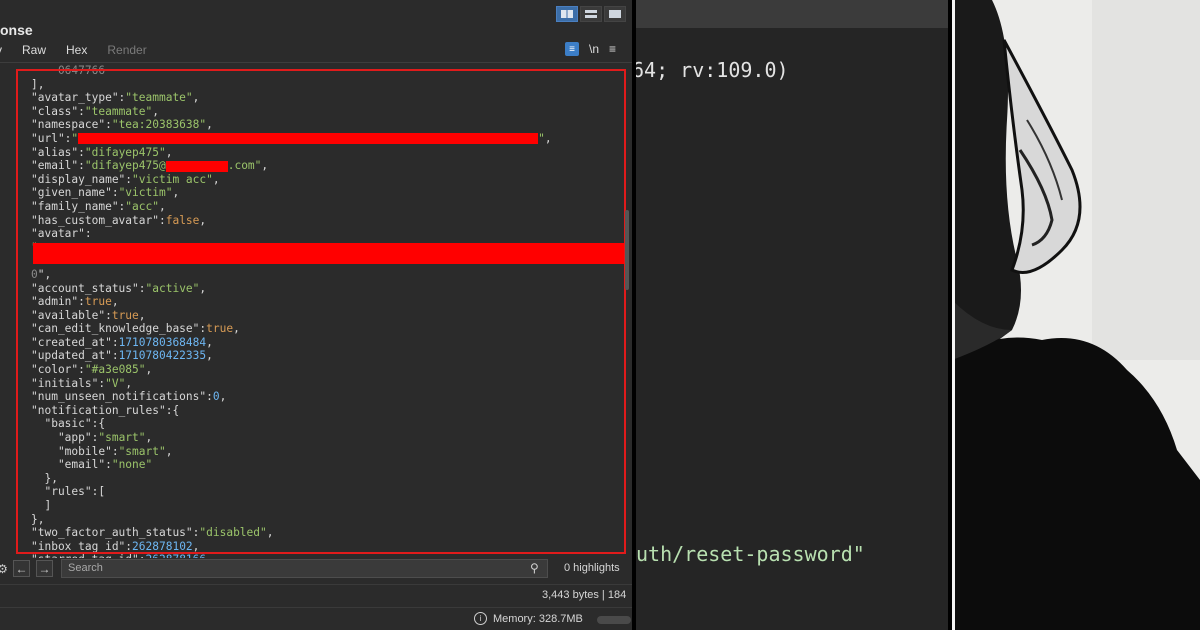  I want to click on terminal-titlebar, so click(792, 14).